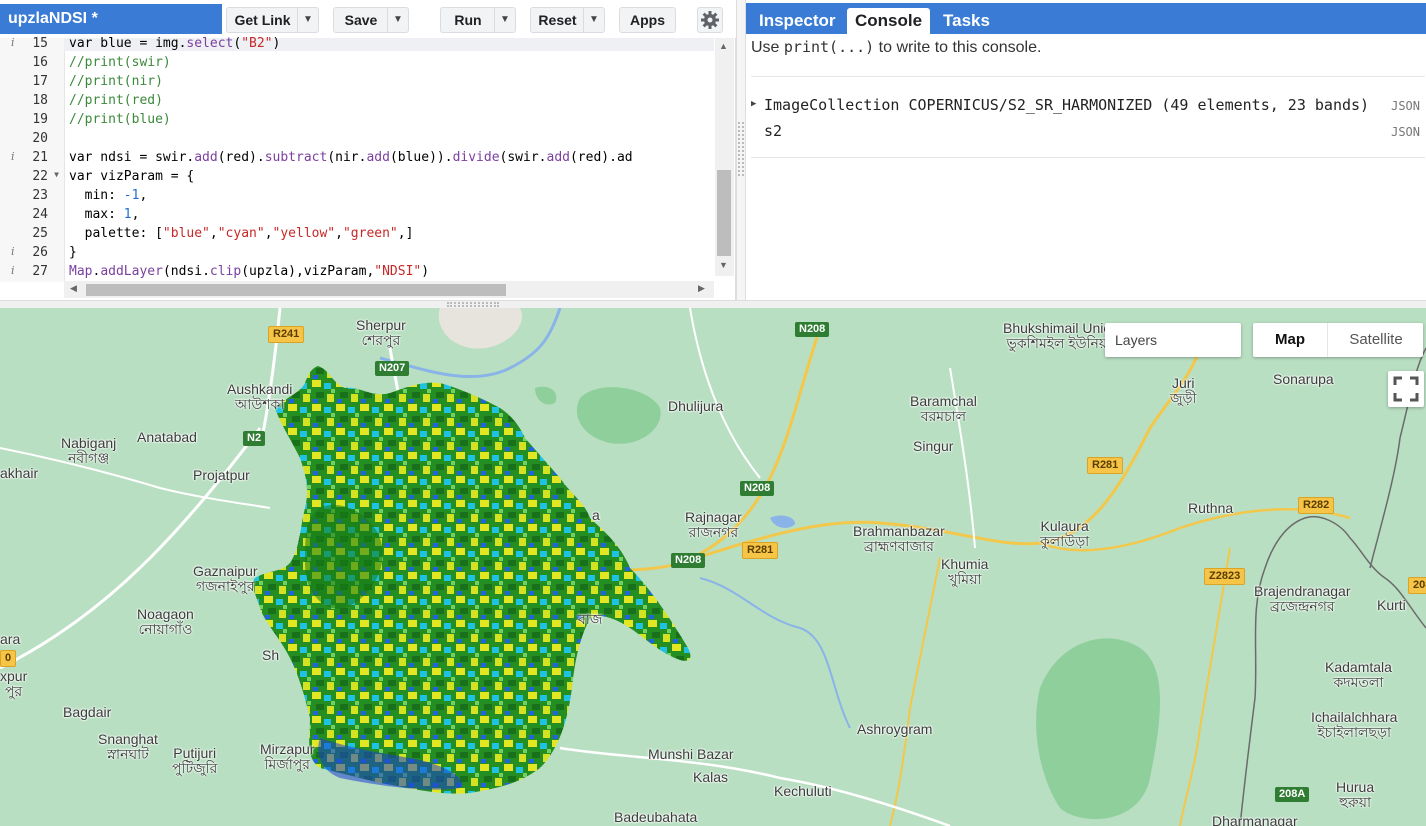  I want to click on place-label: Ruthna, so click(1211, 508).